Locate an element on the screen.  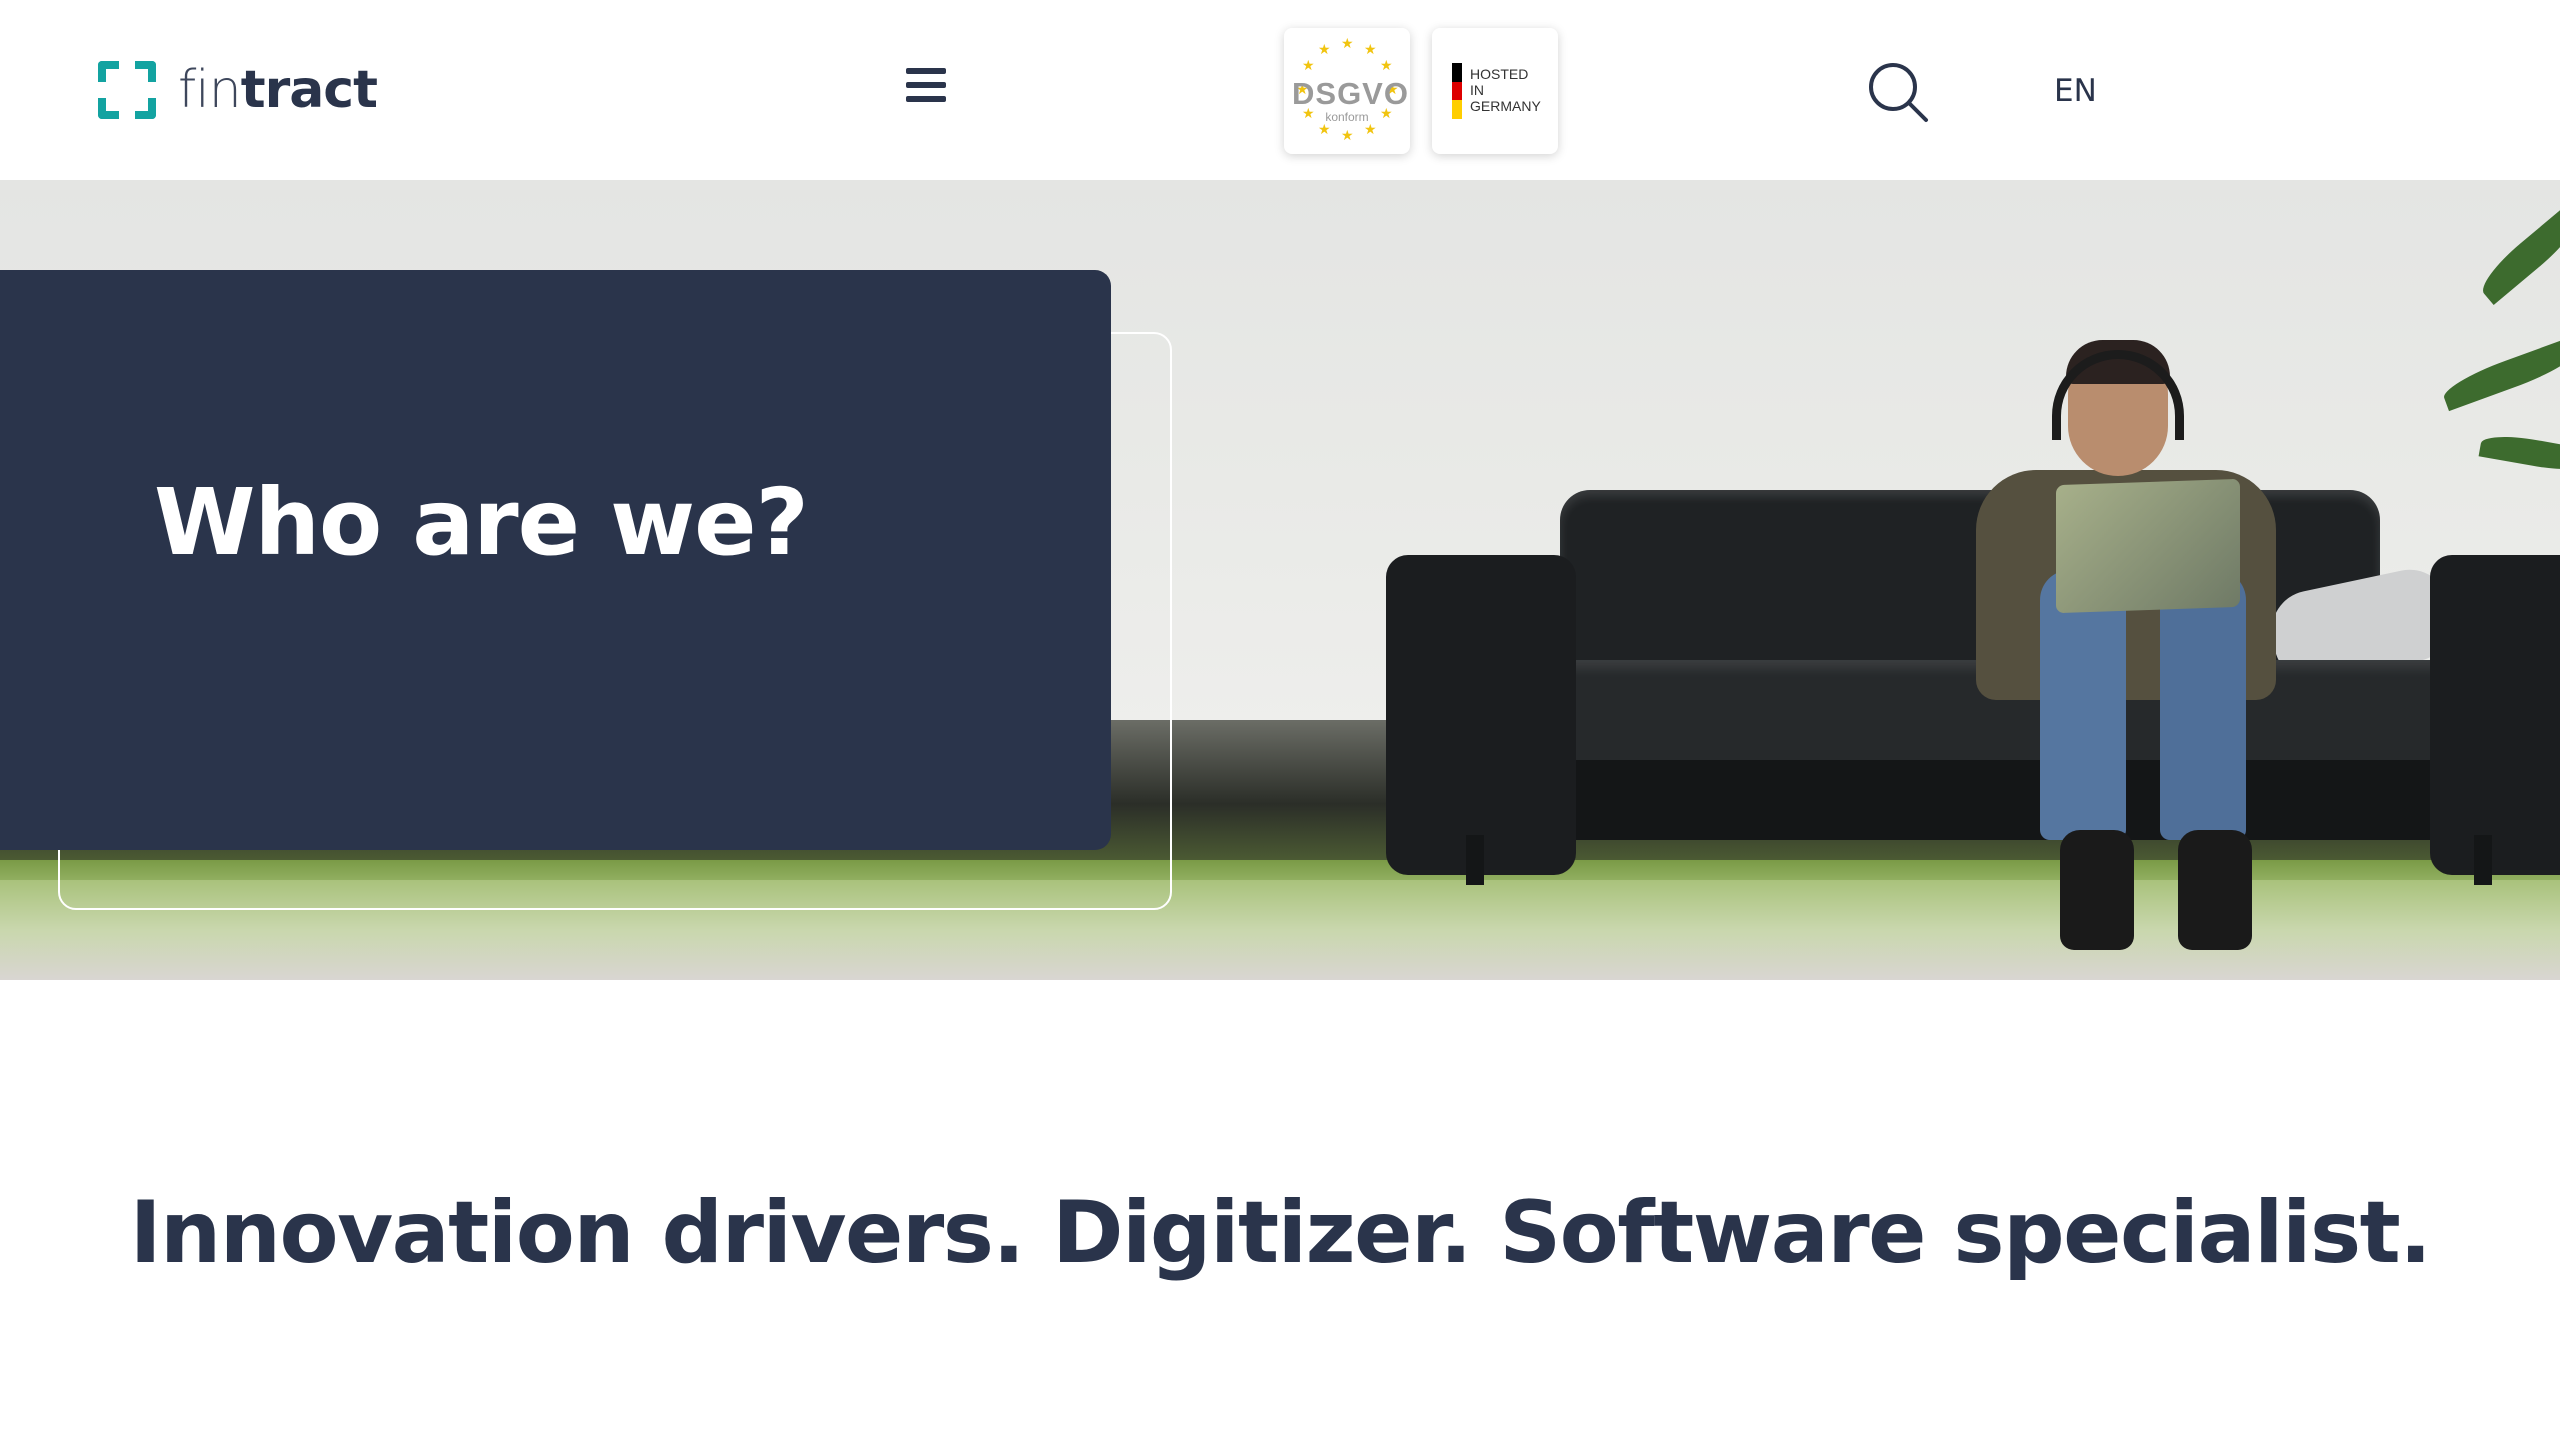
dsgvo-sub-label: konform is located at coordinates (1347, 117).